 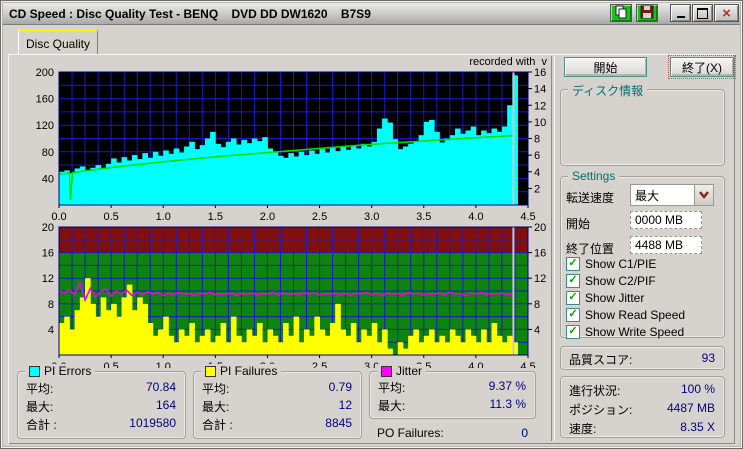 What do you see at coordinates (537, 189) in the screenshot?
I see `svg-text: 2` at bounding box center [537, 189].